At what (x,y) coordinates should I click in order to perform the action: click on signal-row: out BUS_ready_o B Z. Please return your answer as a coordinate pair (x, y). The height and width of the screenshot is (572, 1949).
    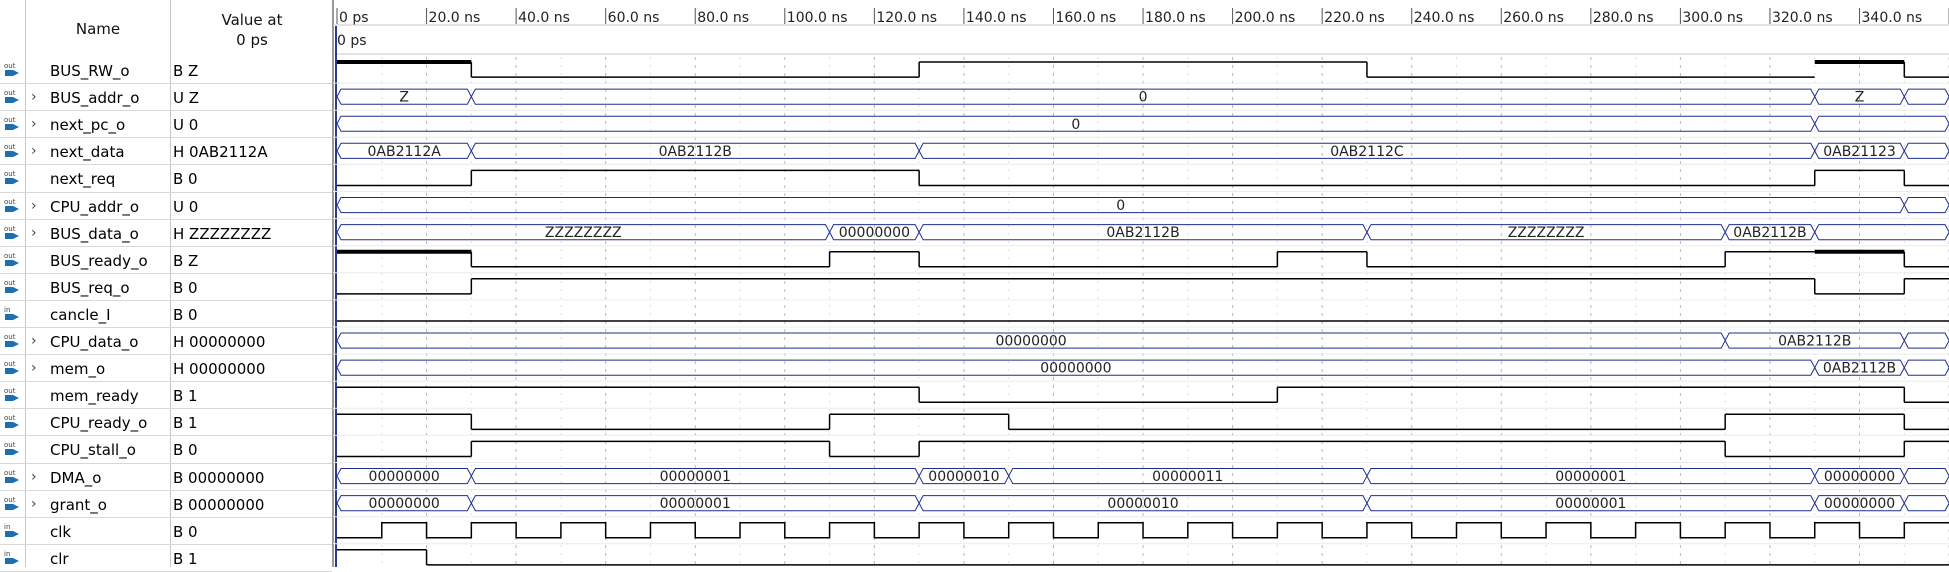
    Looking at the image, I should click on (166, 260).